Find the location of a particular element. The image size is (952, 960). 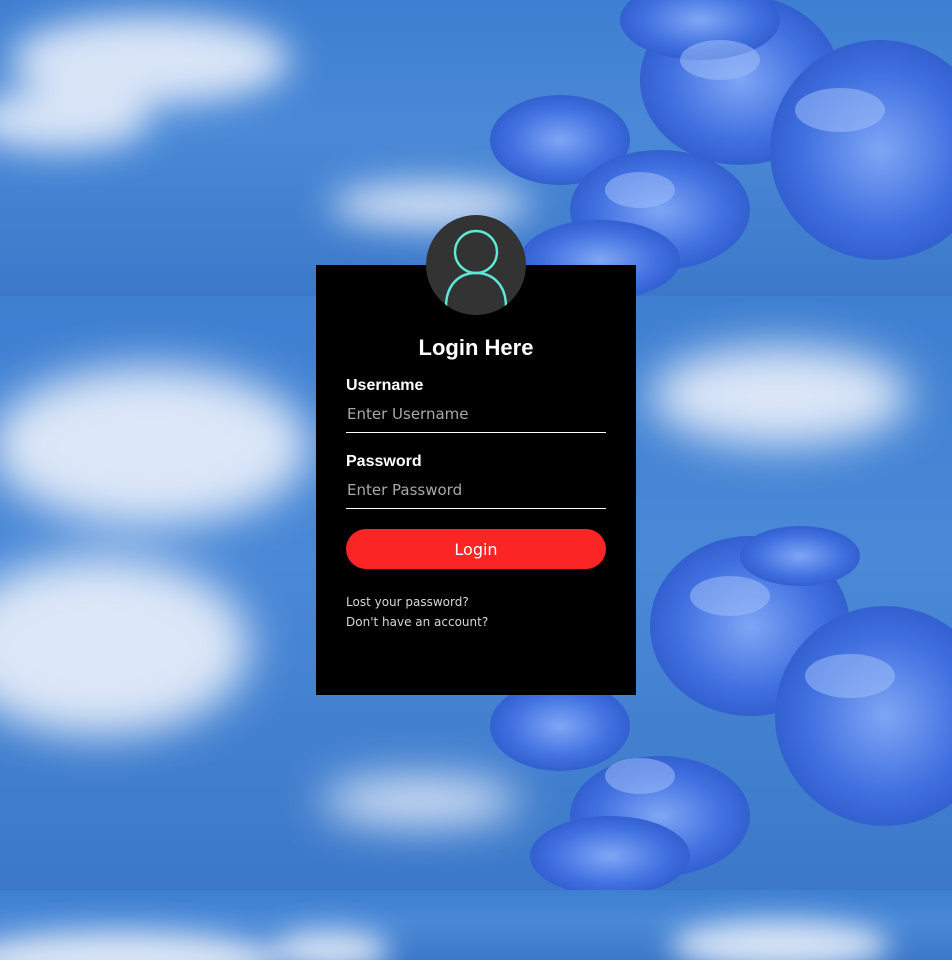

avatar is located at coordinates (476, 265).